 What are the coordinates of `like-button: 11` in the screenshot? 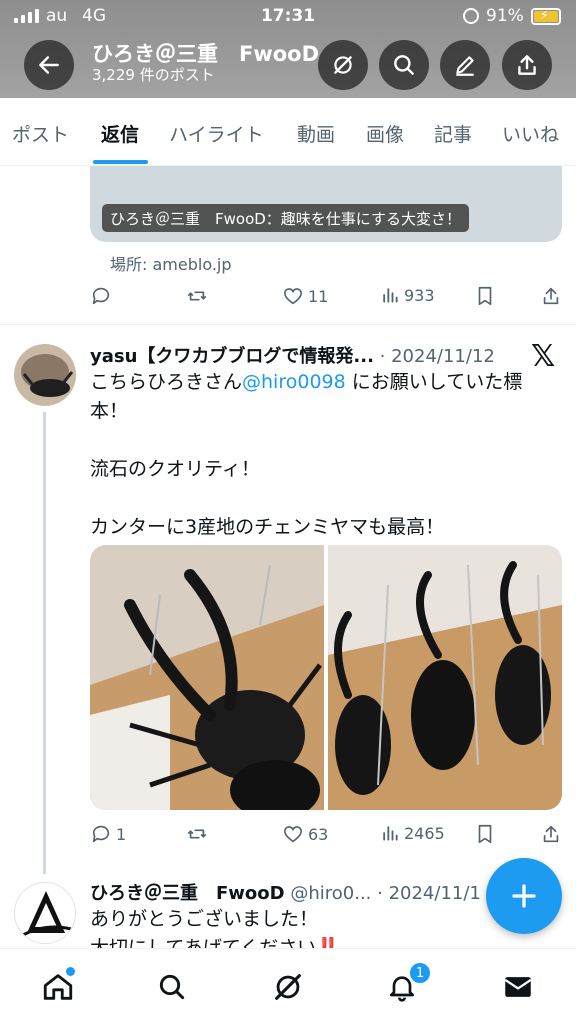 It's located at (305, 296).